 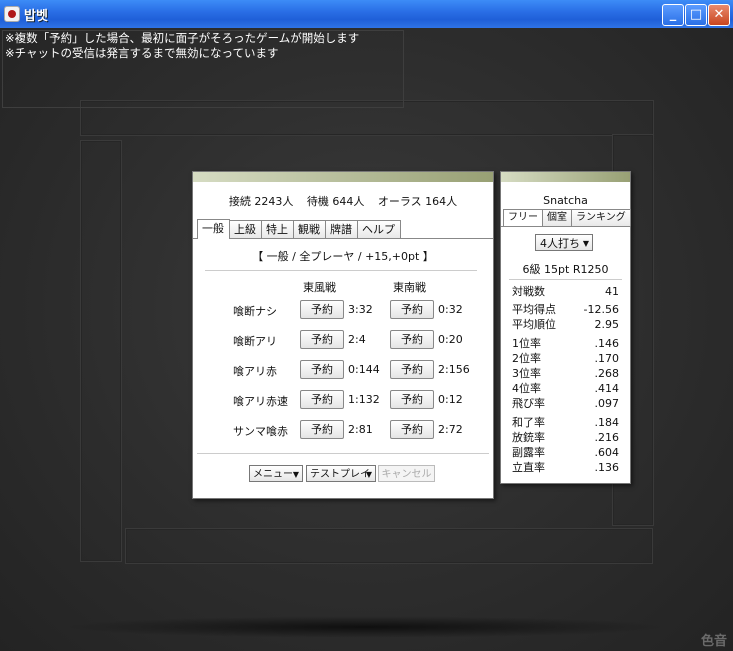 I want to click on stat-row: 2位率 .170, so click(x=565, y=358).